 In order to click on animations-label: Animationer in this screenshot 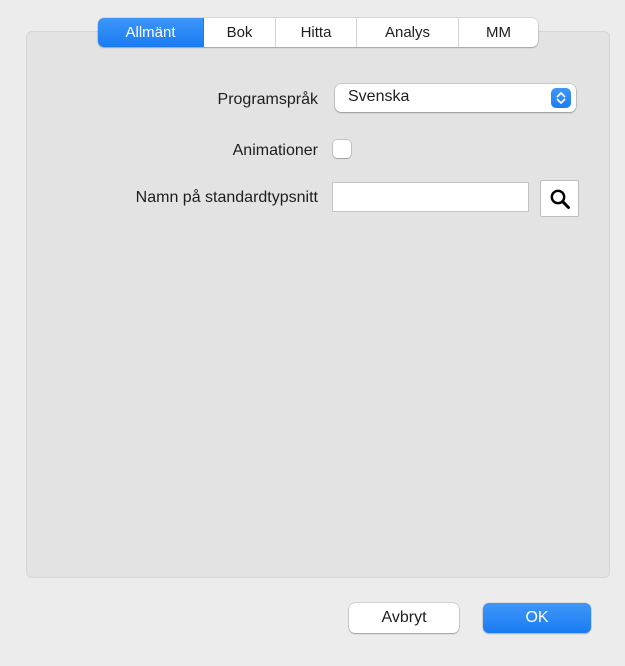, I will do `click(275, 150)`.